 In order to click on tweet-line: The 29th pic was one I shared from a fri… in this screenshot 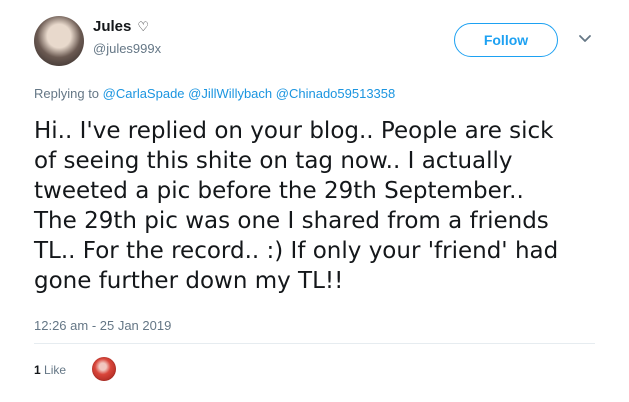, I will do `click(291, 221)`.